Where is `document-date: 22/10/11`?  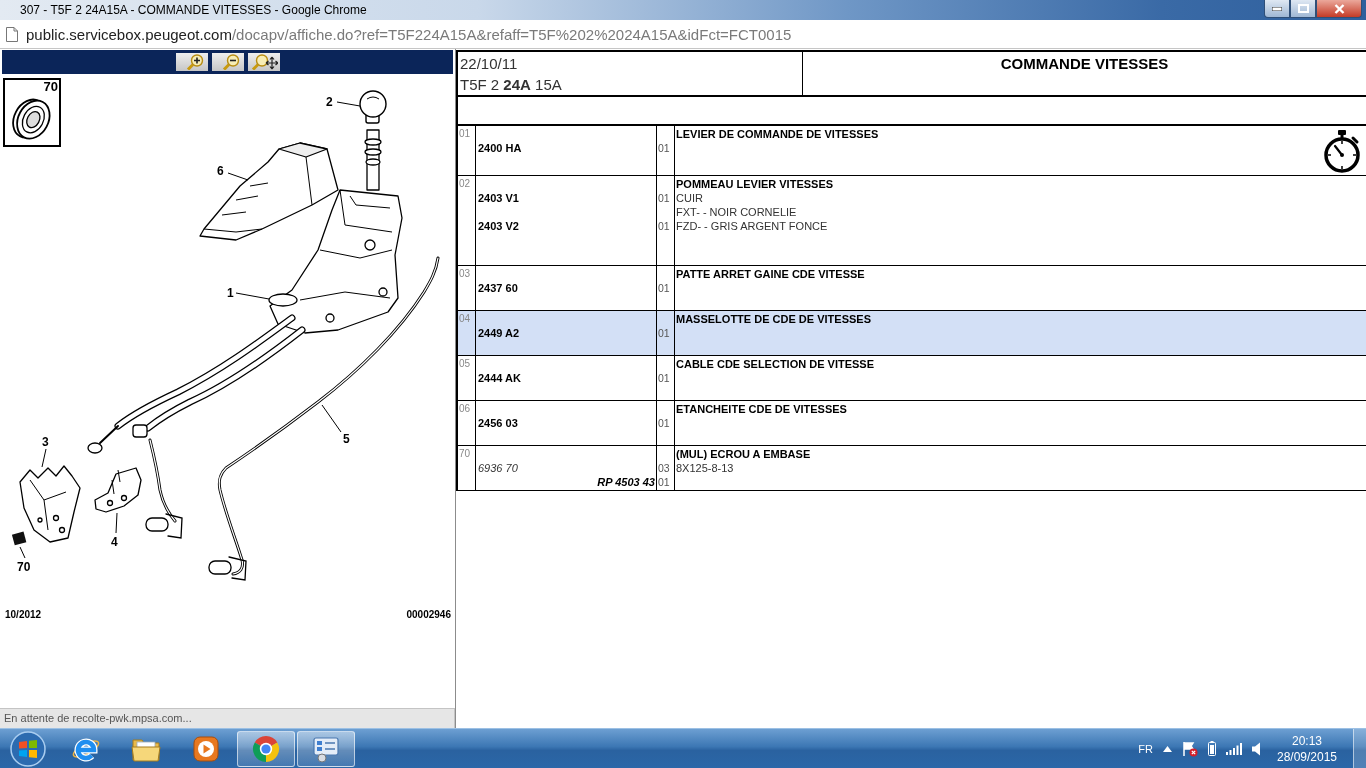
document-date: 22/10/11 is located at coordinates (489, 64).